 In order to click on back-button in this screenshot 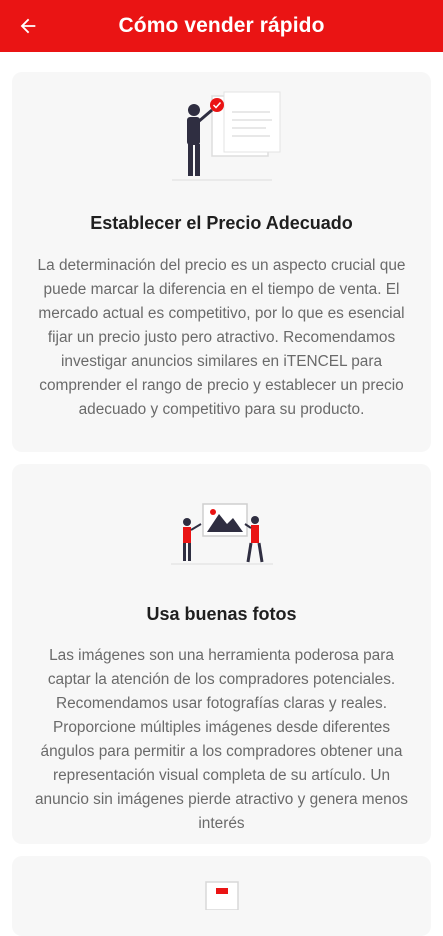, I will do `click(28, 26)`.